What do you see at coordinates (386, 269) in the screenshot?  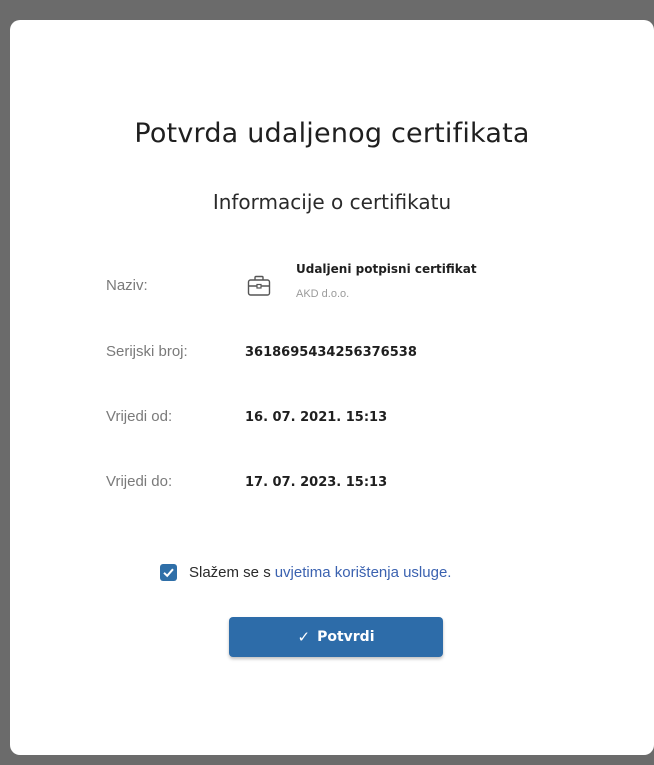 I see `certificate-name: Udaljeni potpisni certifikat` at bounding box center [386, 269].